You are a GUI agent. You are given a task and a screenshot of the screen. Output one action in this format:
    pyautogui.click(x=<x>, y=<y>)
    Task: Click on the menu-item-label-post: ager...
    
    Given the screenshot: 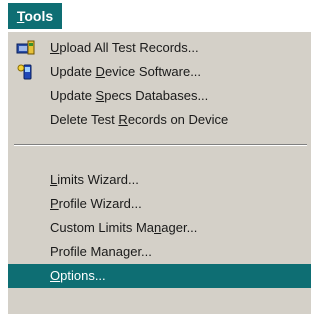 What is the action you would take?
    pyautogui.click(x=179, y=227)
    